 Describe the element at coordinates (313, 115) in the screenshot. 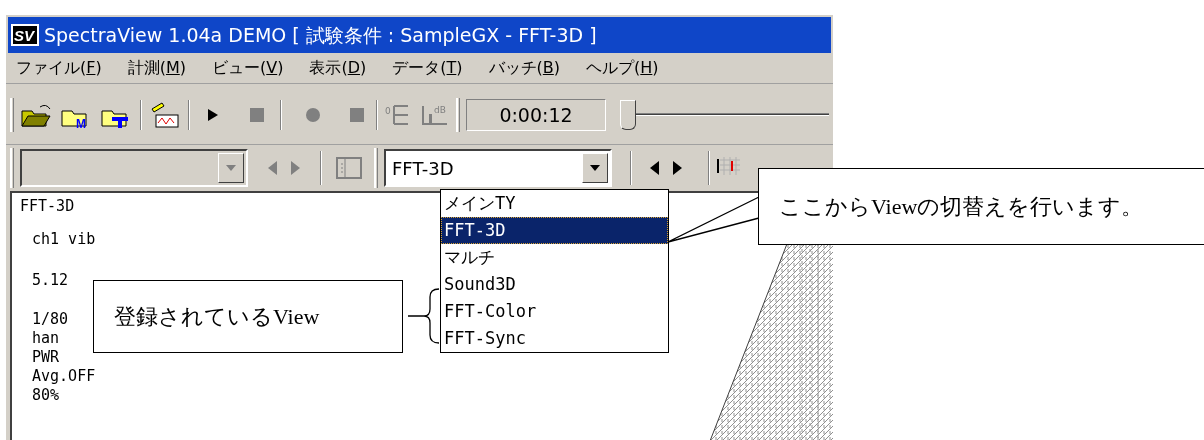

I see `record-icon` at that location.